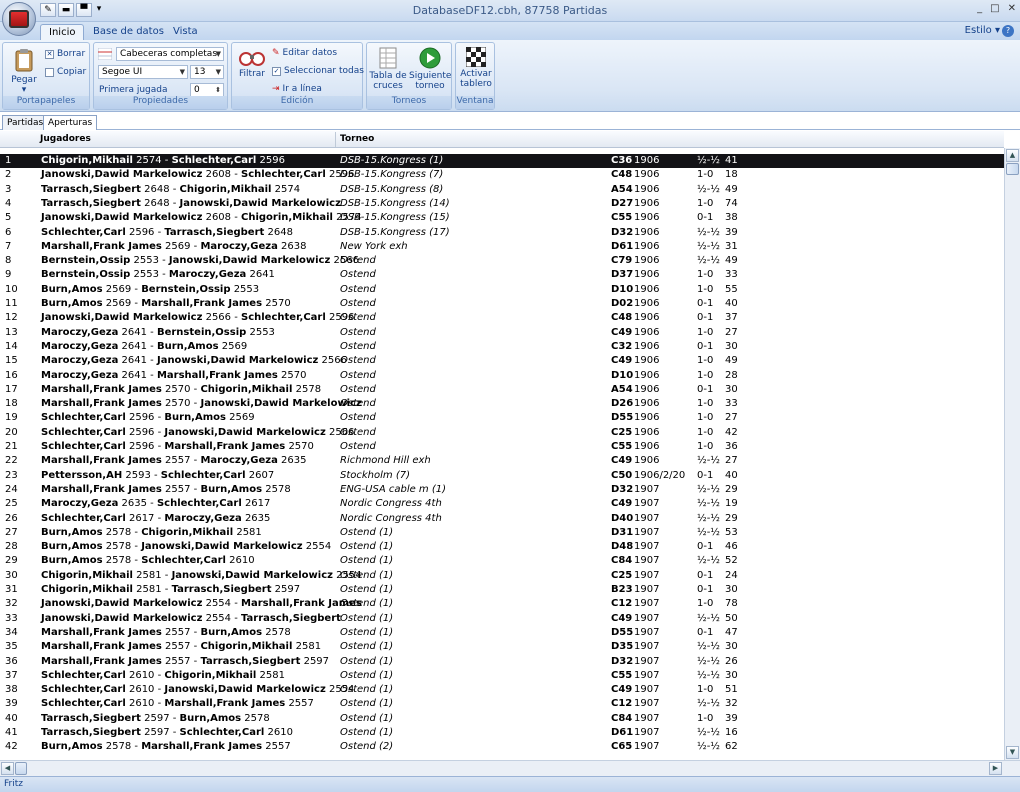 Image resolution: width=1020 pixels, height=792 pixels. I want to click on help-icon: ?, so click(1008, 31).